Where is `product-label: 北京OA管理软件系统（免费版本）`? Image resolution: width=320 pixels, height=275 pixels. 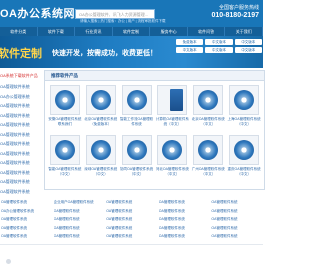
product-label: 北京OA管理软件系统（免费版本） is located at coordinates (101, 121).